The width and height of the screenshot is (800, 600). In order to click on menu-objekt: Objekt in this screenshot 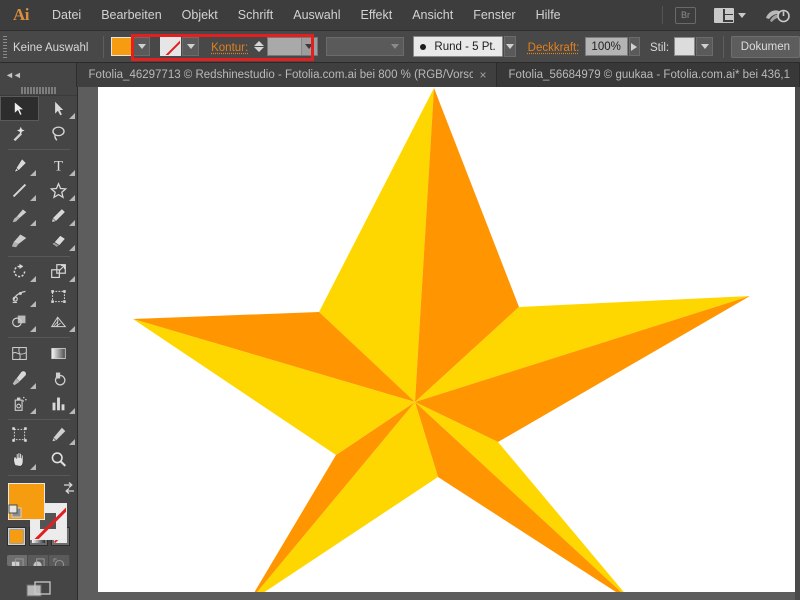, I will do `click(200, 15)`.